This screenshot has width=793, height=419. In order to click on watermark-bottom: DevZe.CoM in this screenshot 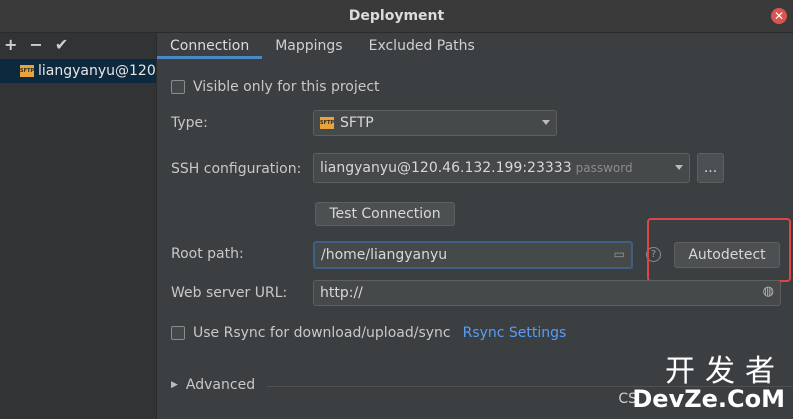, I will do `click(708, 399)`.